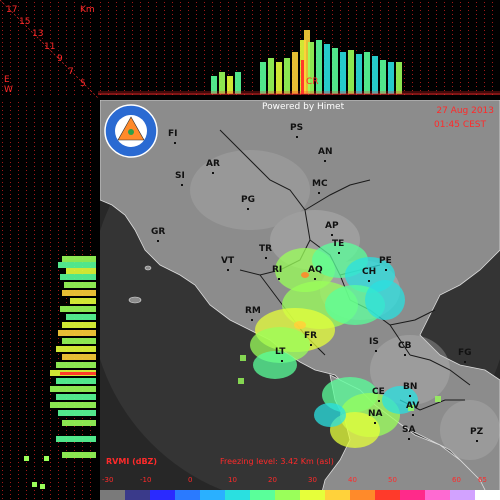  What do you see at coordinates (7, 80) in the screenshot?
I see `height-label-3: E` at bounding box center [7, 80].